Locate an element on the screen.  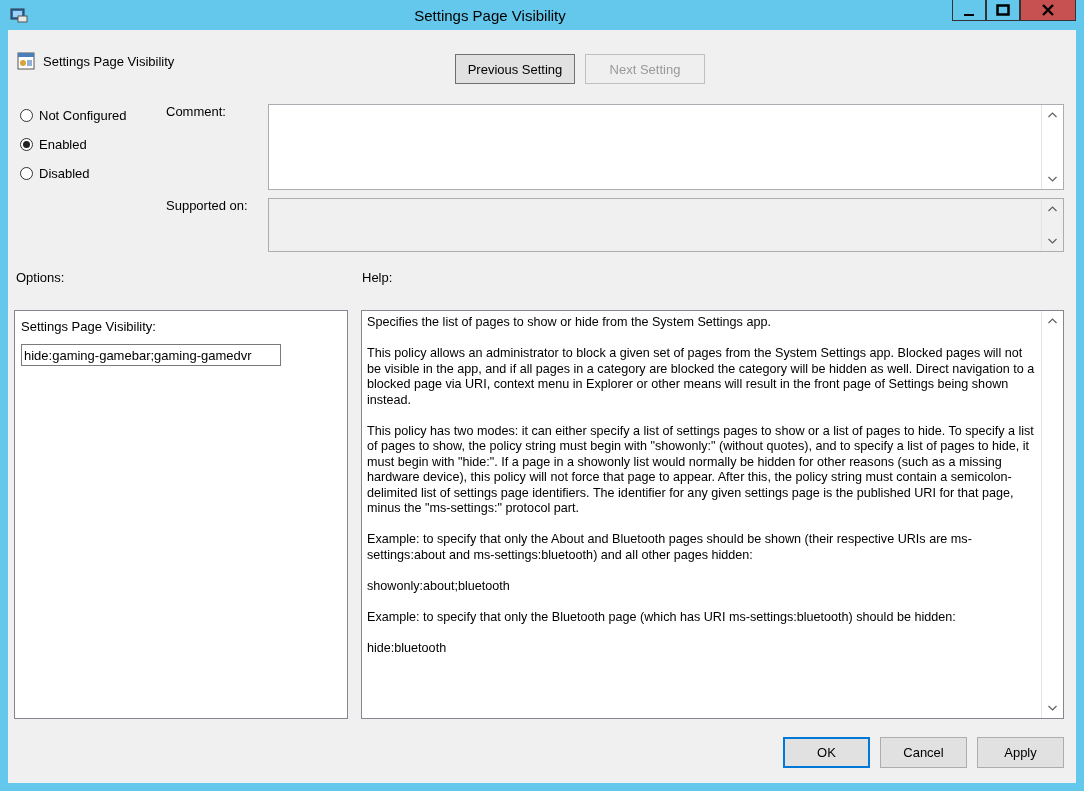
previous-setting-button: Previous Setting is located at coordinates (515, 69).